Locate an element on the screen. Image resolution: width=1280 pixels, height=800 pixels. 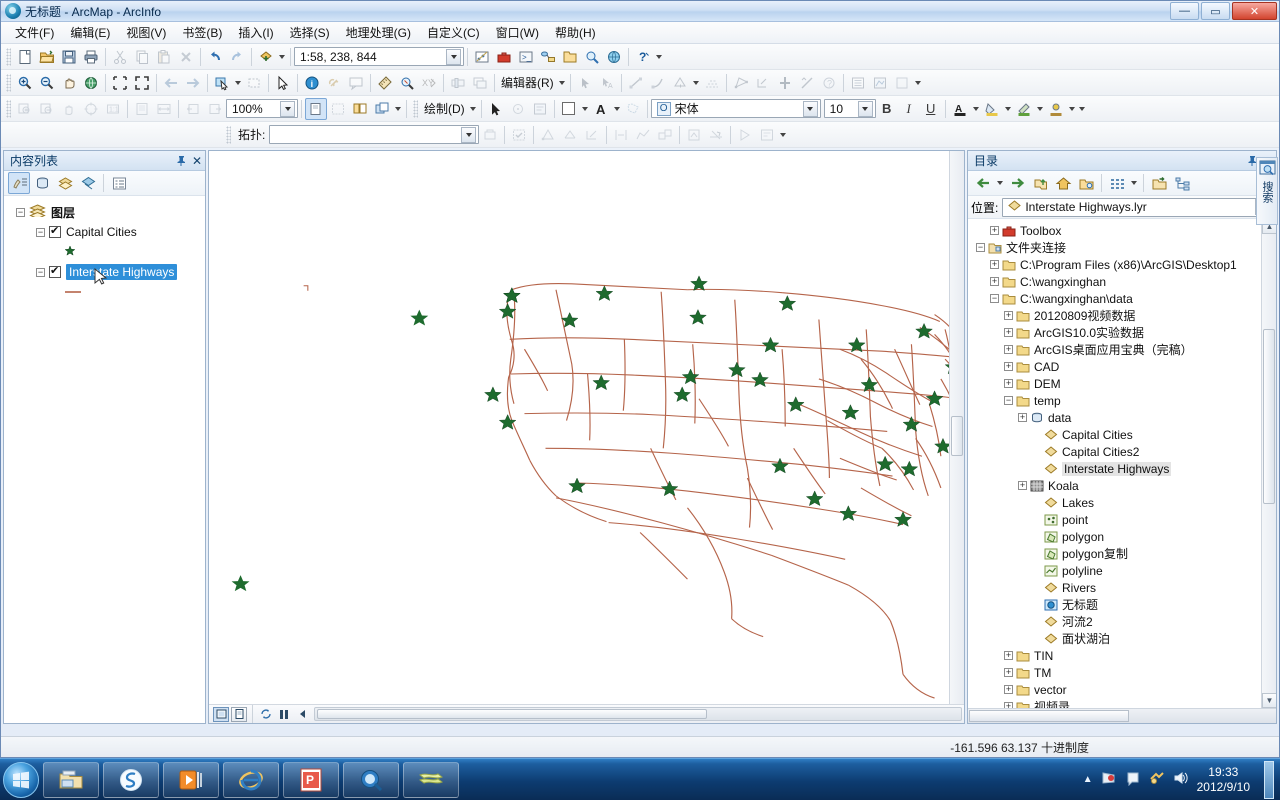
search-window-tab: 搜索 is located at coordinates (1267, 191).